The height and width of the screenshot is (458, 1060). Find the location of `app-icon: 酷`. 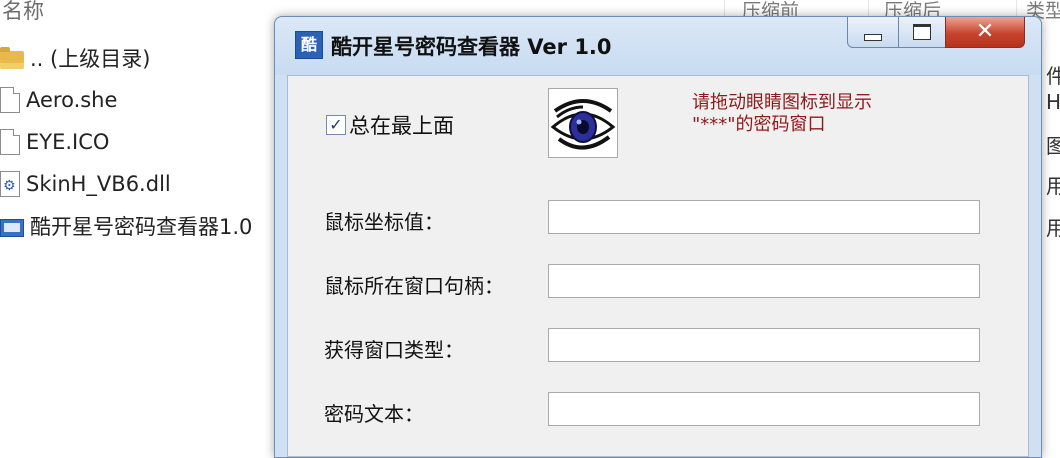

app-icon: 酷 is located at coordinates (309, 45).